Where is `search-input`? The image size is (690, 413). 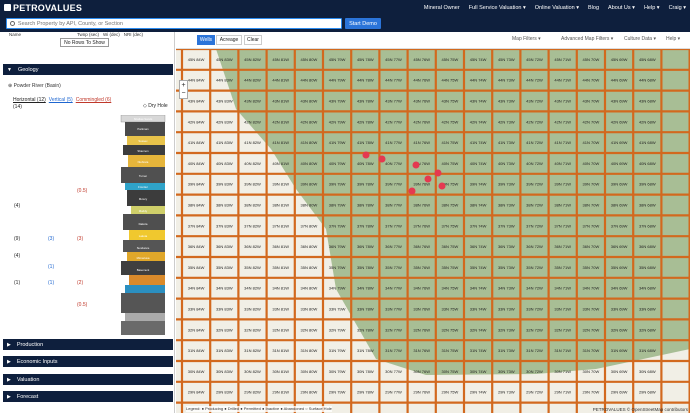 search-input is located at coordinates (179, 23).